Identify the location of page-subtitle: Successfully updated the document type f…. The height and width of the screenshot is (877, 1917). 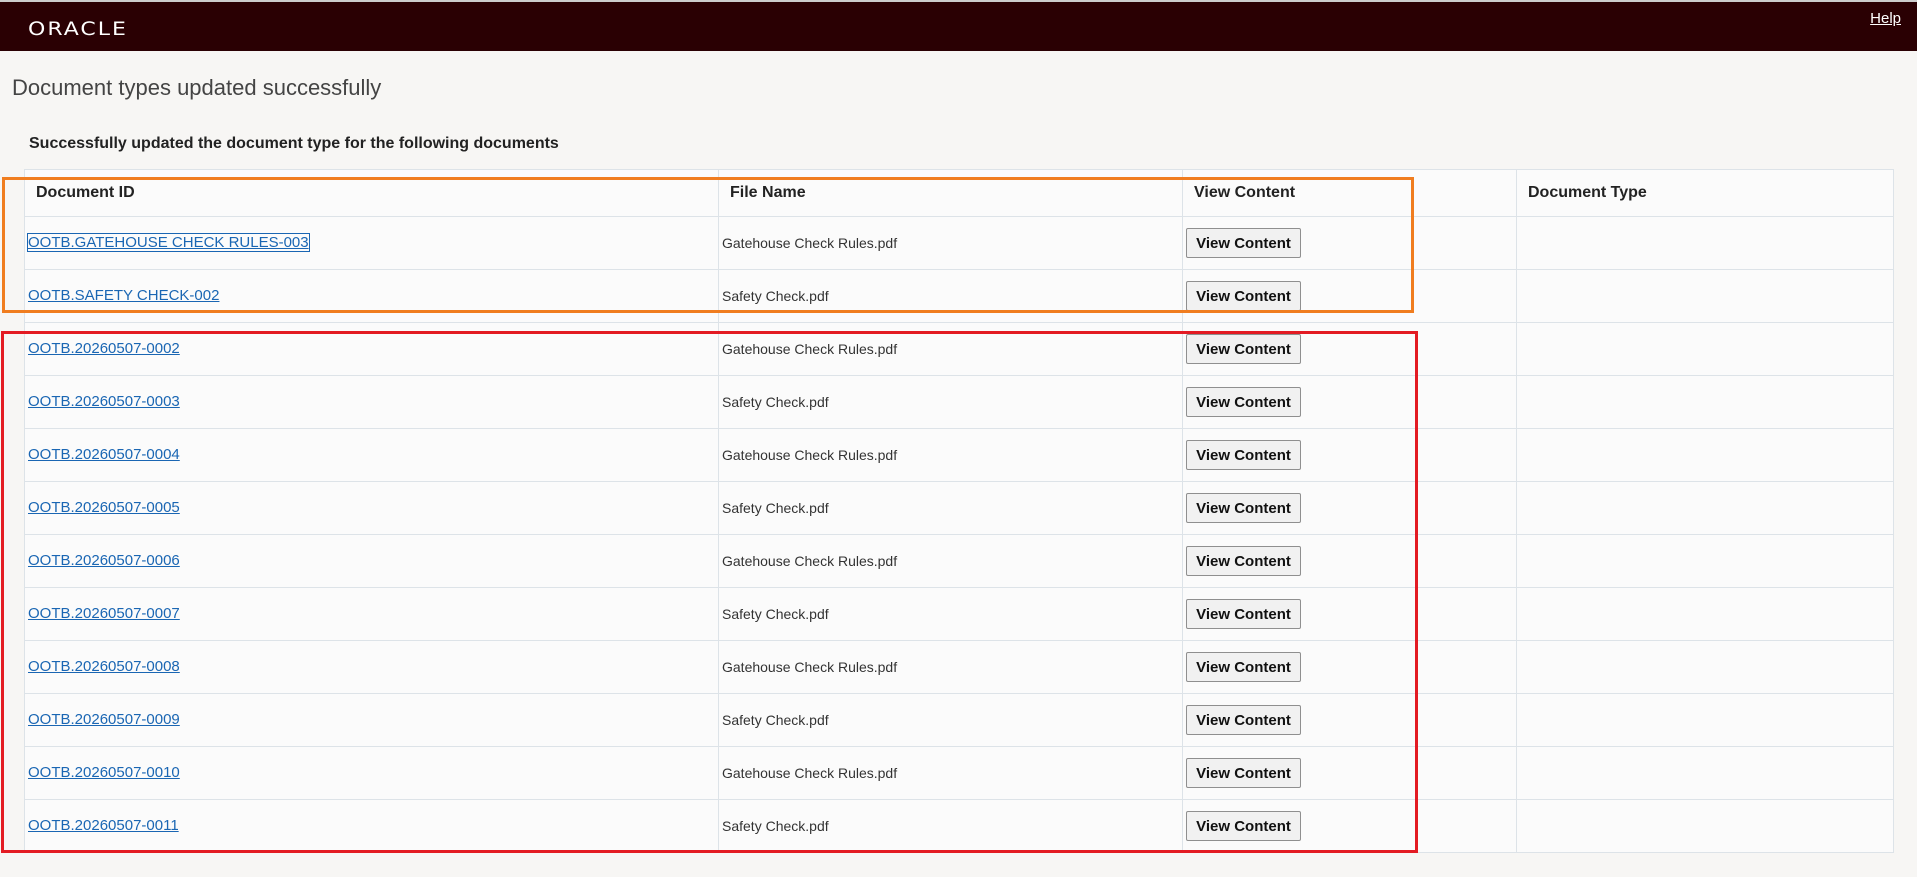
(294, 143).